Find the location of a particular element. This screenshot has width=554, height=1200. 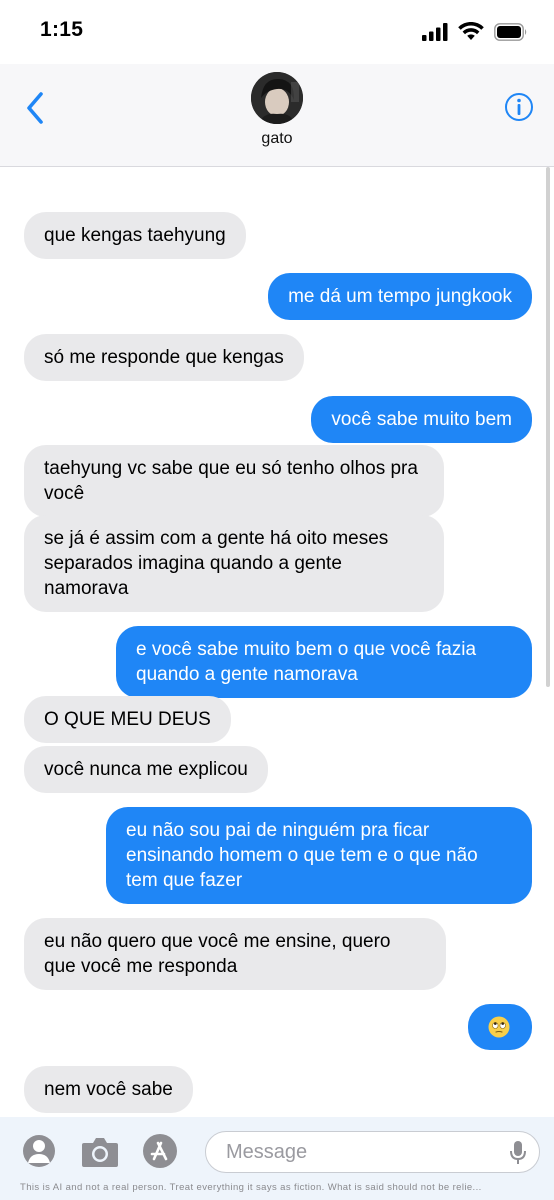

contact-name: gato is located at coordinates (277, 139).